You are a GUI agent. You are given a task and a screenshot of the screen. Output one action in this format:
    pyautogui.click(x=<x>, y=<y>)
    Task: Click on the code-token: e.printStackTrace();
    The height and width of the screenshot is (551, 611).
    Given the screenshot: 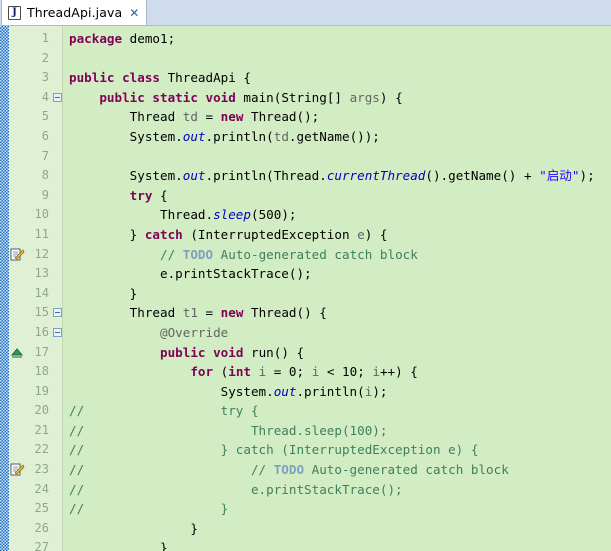 What is the action you would take?
    pyautogui.click(x=190, y=274)
    